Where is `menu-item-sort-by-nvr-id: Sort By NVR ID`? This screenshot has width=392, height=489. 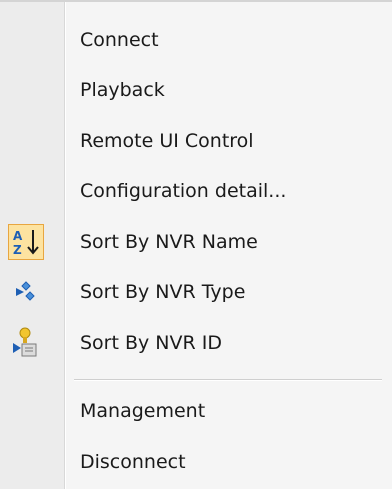 menu-item-sort-by-nvr-id: Sort By NVR ID is located at coordinates (196, 343).